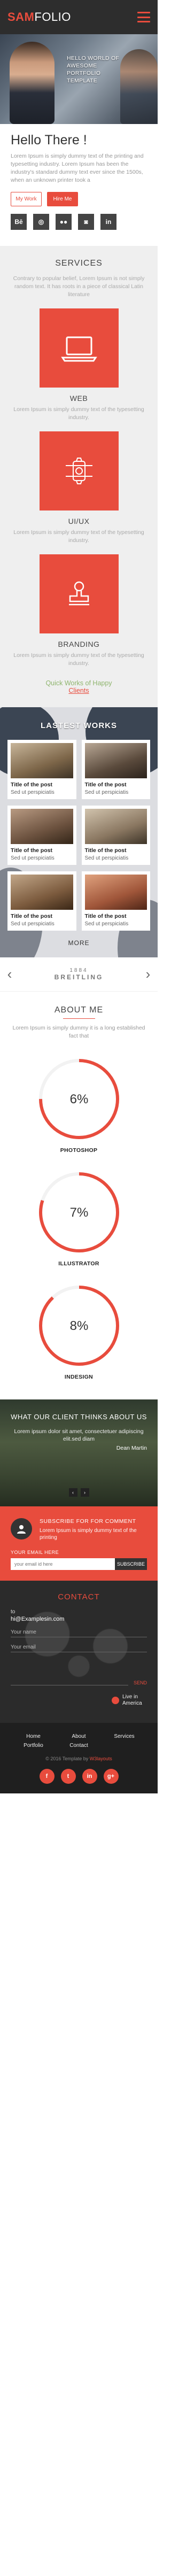 The width and height of the screenshot is (171, 2576). I want to click on email-label: YOUR EMAIL HERE, so click(35, 1553).